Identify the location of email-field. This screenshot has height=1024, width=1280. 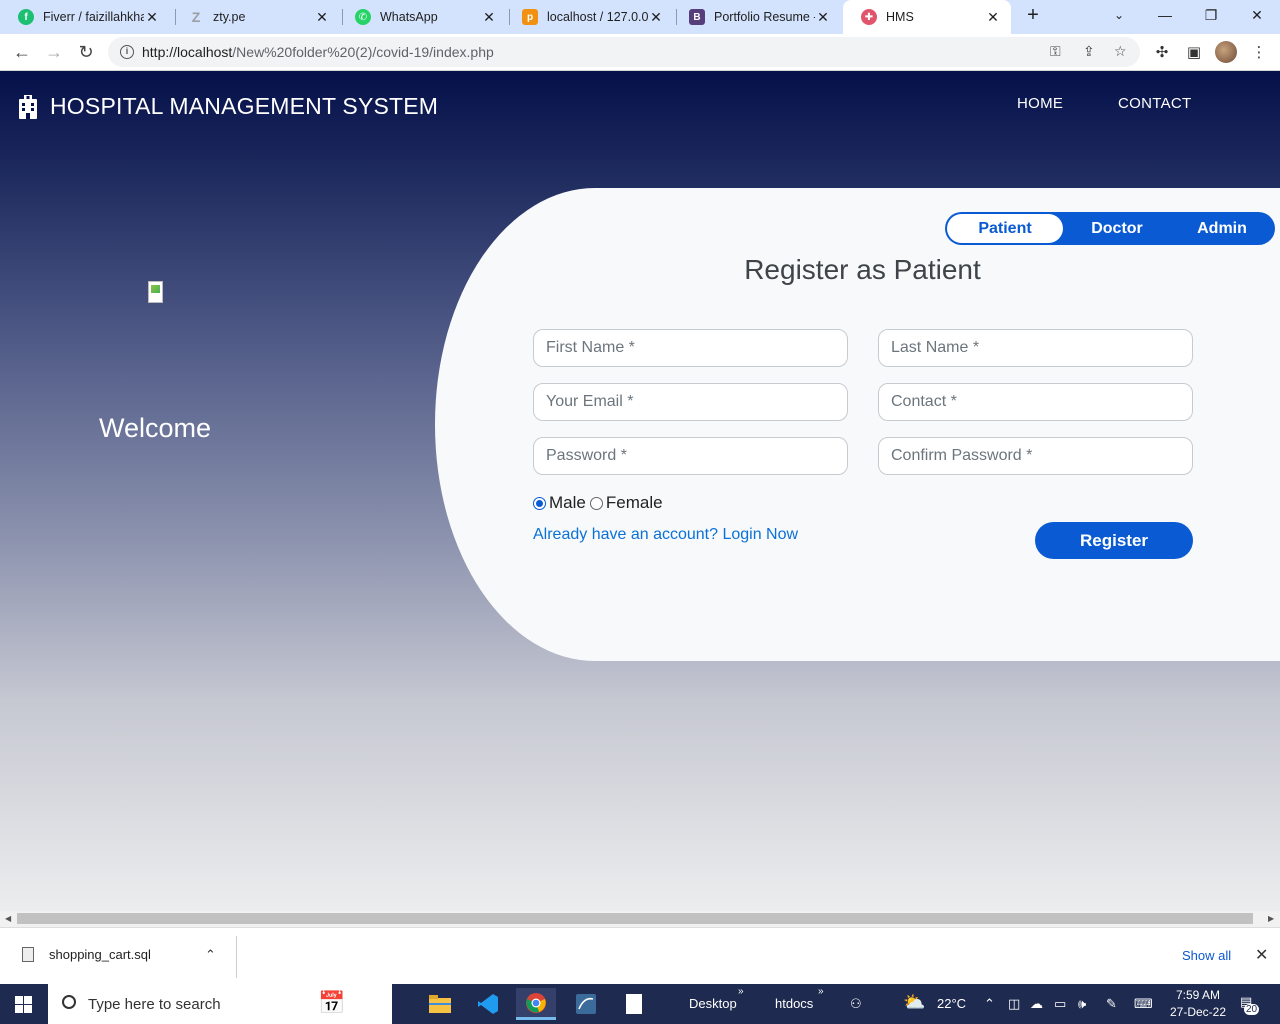
(690, 402).